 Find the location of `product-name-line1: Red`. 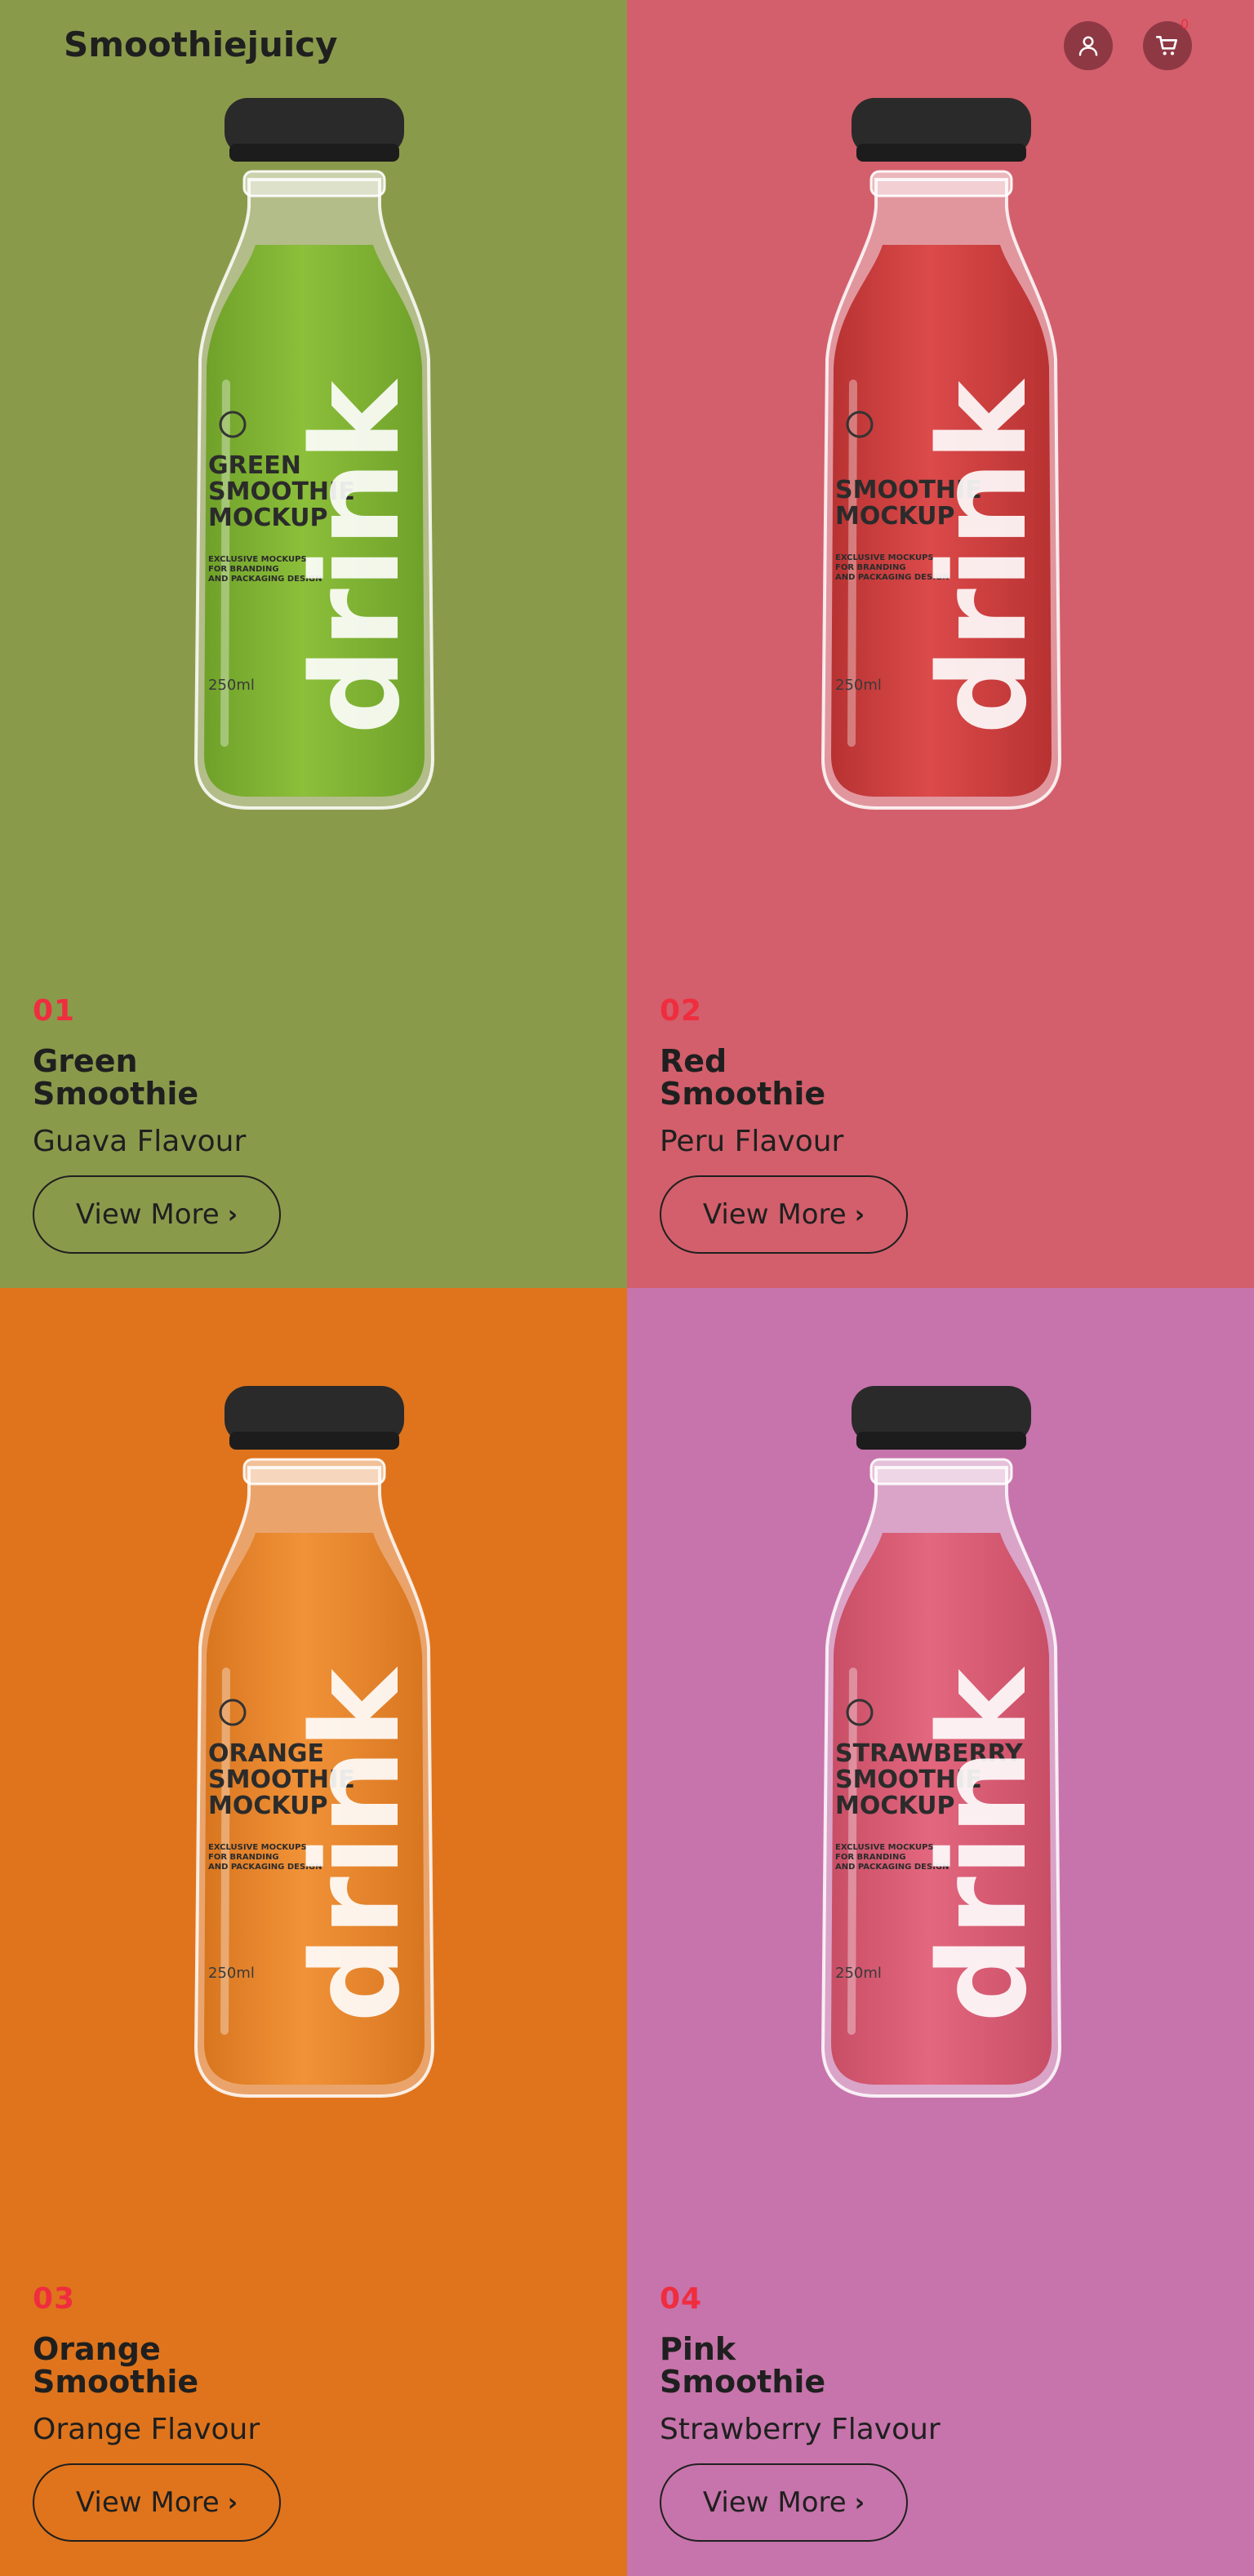

product-name-line1: Red is located at coordinates (693, 1061).